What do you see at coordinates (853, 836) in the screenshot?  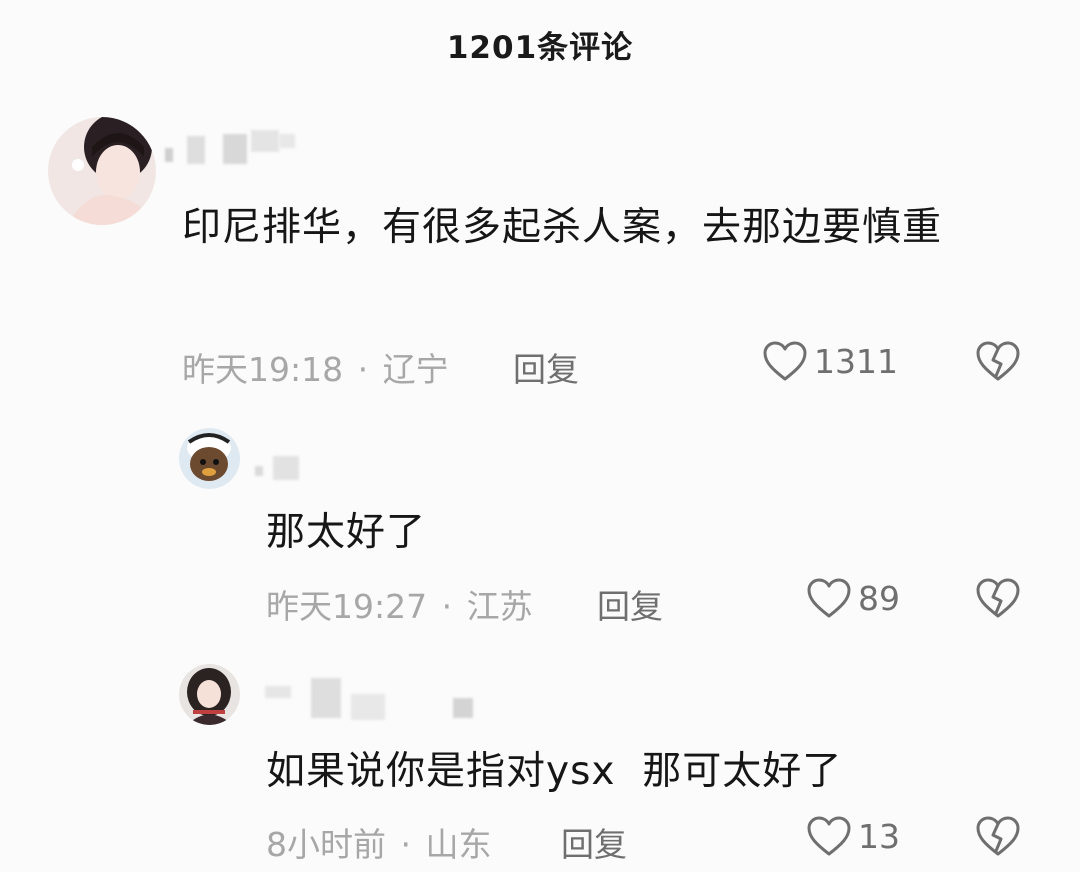 I see `like-button: 13` at bounding box center [853, 836].